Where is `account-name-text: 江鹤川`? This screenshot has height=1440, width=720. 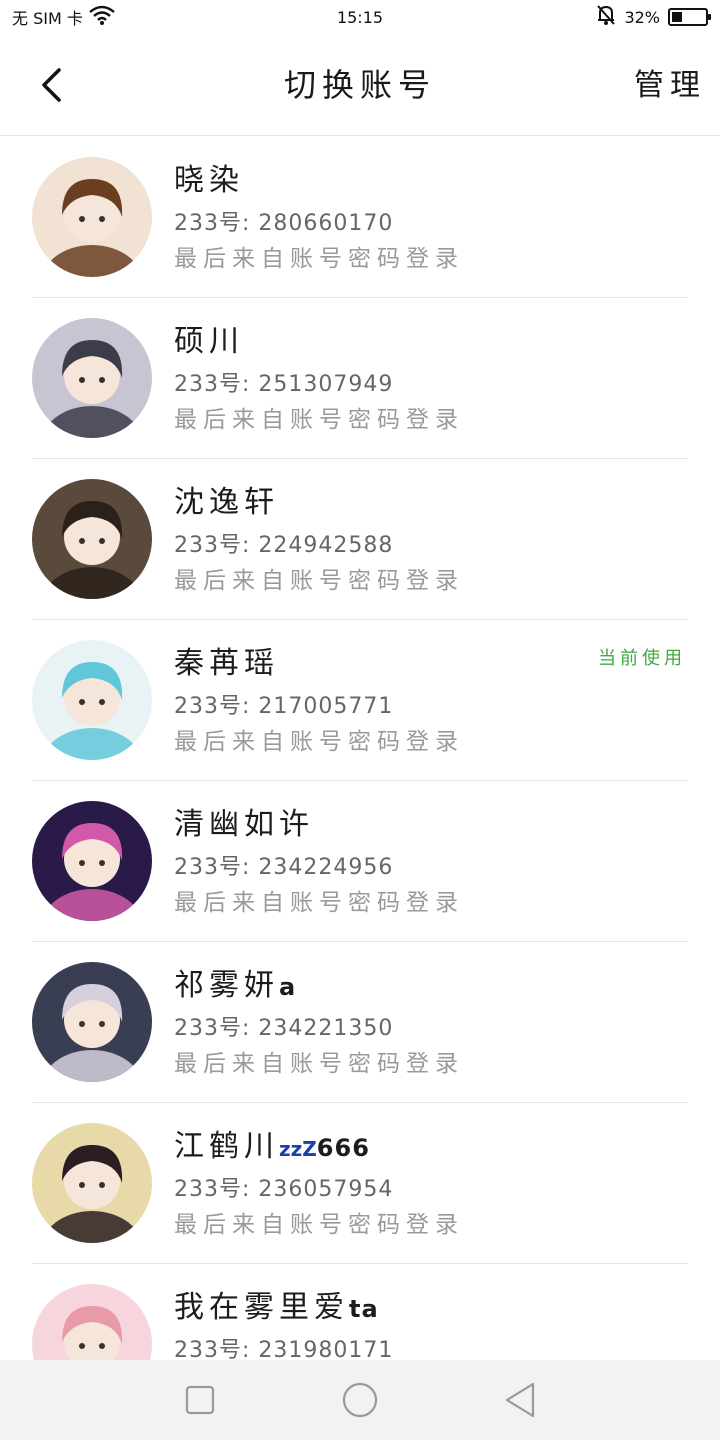
account-name-text: 江鹤川 is located at coordinates (226, 1146).